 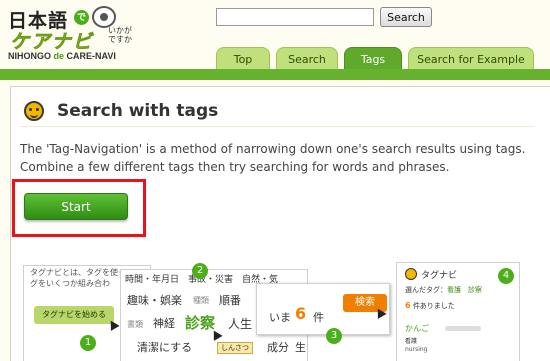 I want to click on preview-1-text: グをいくつか組み合わ, so click(x=70, y=283).